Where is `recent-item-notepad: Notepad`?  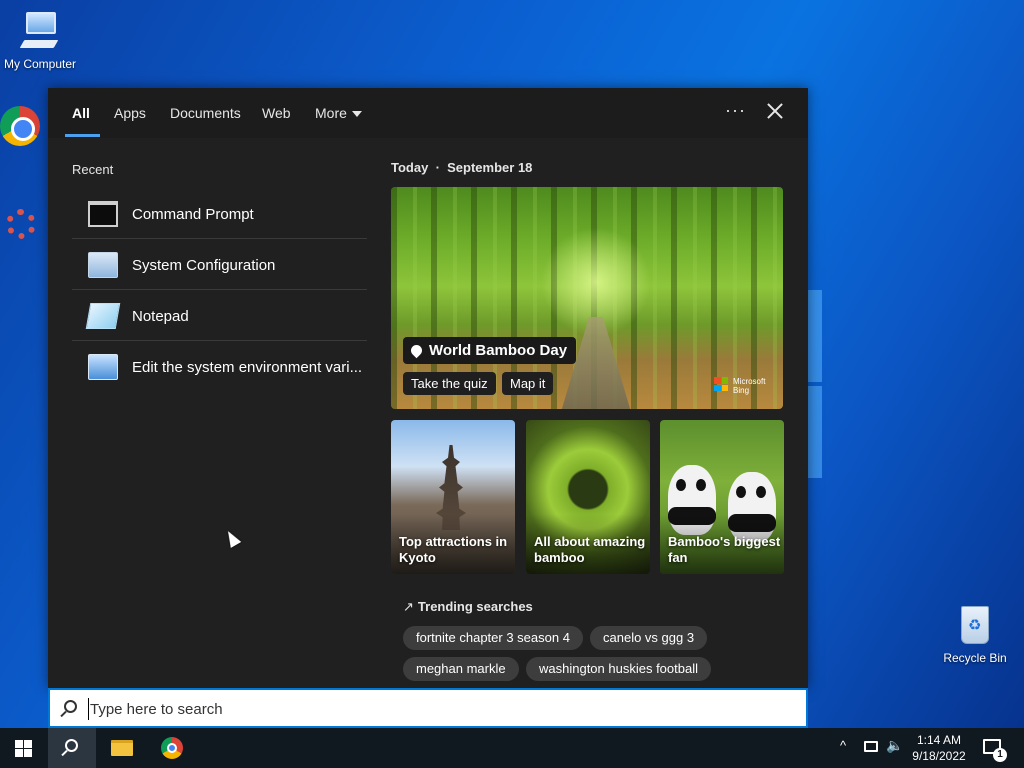 recent-item-notepad: Notepad is located at coordinates (219, 315).